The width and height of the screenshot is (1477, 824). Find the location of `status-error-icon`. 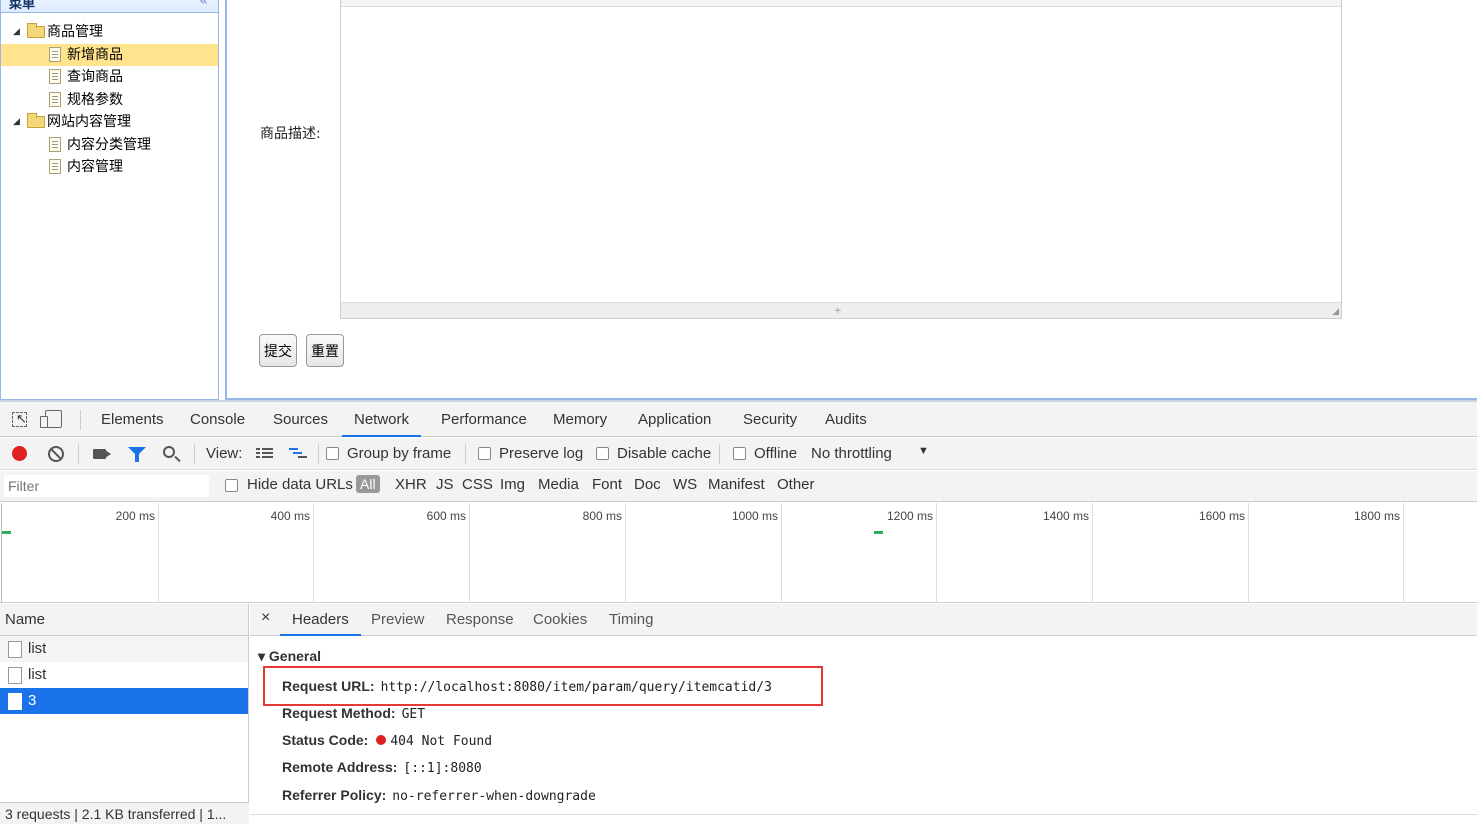

status-error-icon is located at coordinates (381, 740).